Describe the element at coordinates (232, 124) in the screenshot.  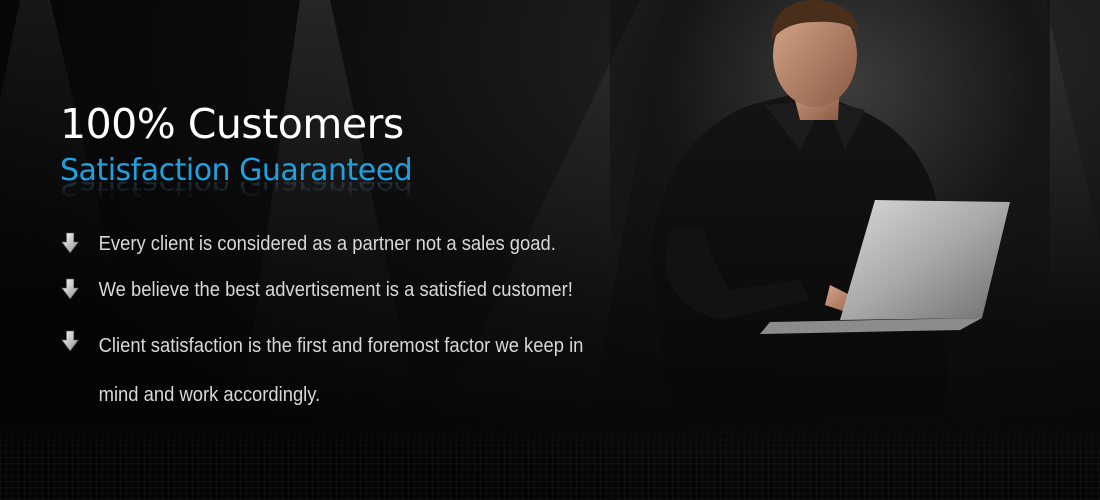
I see `headline: 100% Customers` at that location.